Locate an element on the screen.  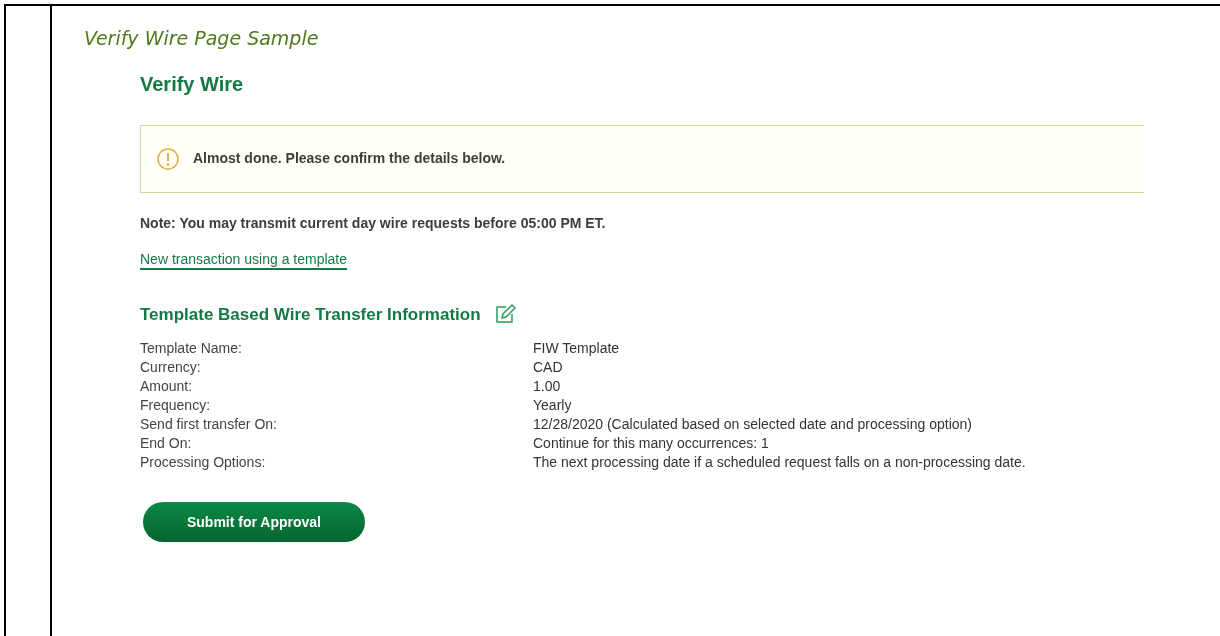
field-label: Amount: is located at coordinates (167, 386).